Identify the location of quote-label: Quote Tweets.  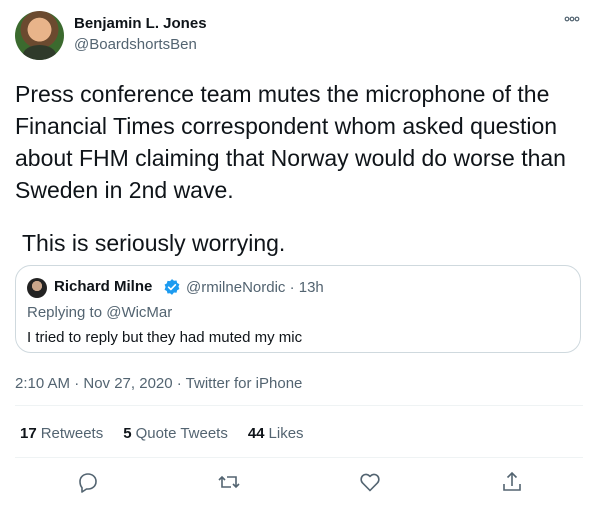
(181, 433).